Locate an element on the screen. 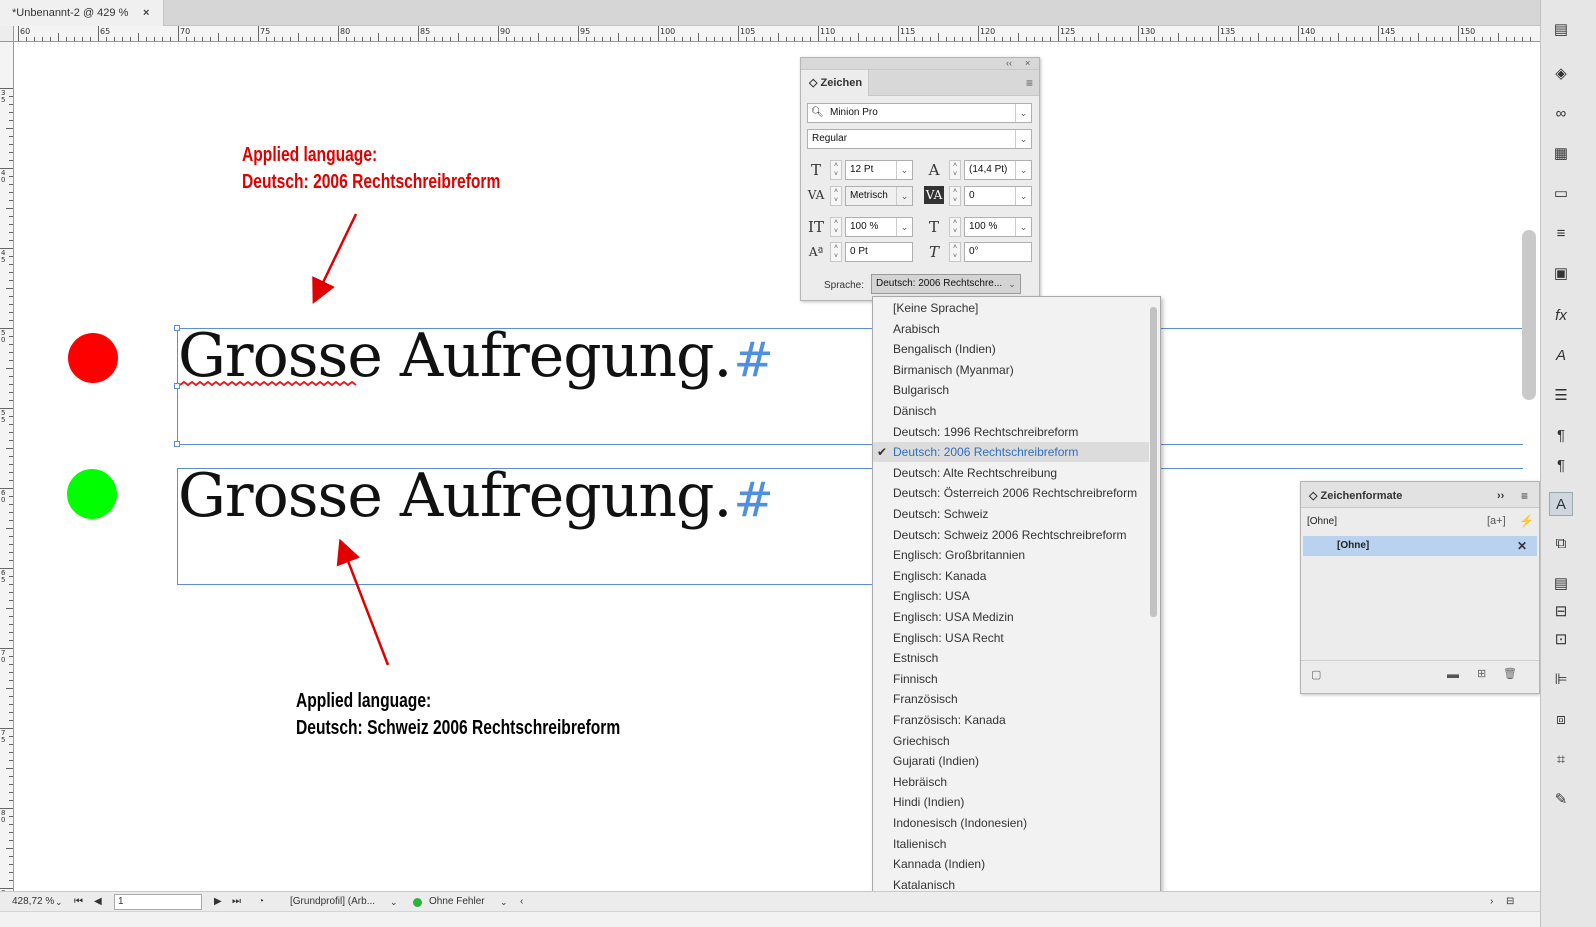 This screenshot has height=927, width=1596. paragraph-icon: ¶ is located at coordinates (1561, 436).